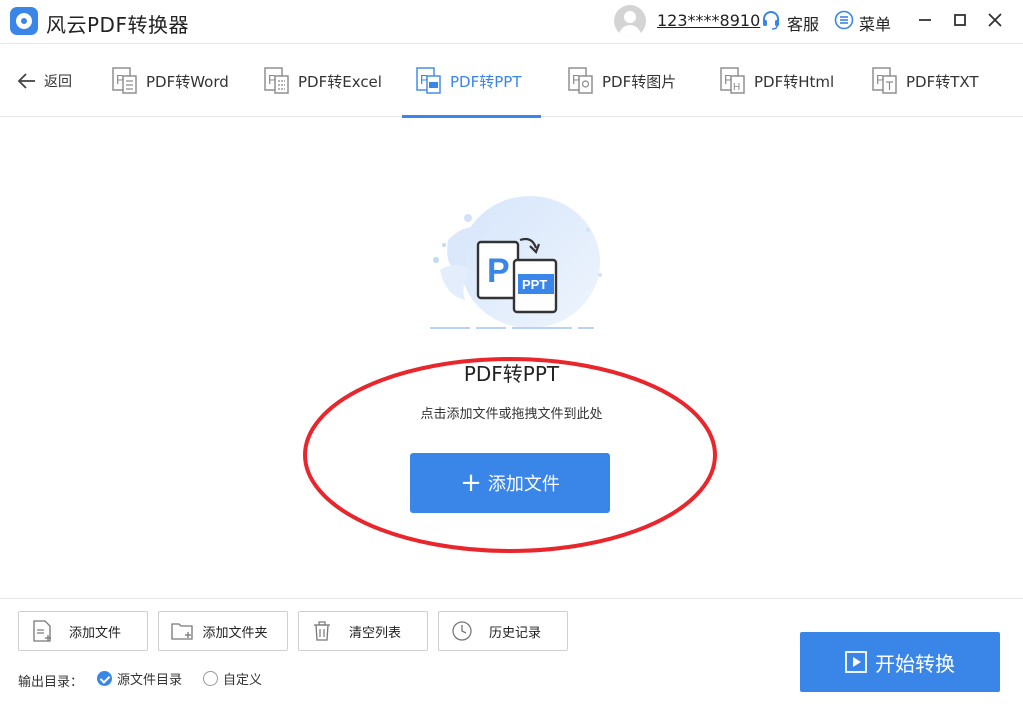 The height and width of the screenshot is (710, 1023). I want to click on play-icon, so click(856, 662).